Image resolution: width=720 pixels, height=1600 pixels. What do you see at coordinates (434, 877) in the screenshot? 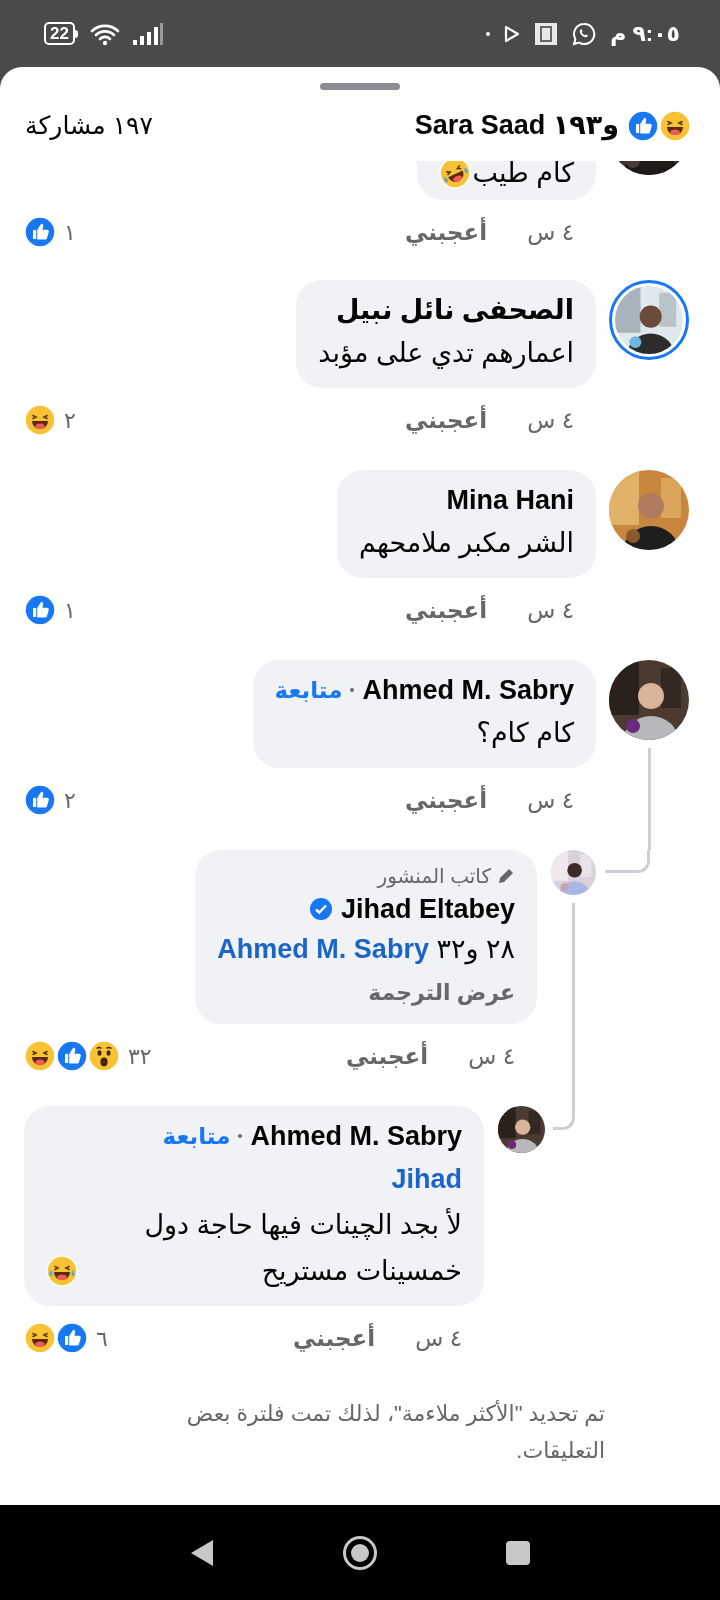
I see `author-label: كاتب المنشور` at bounding box center [434, 877].